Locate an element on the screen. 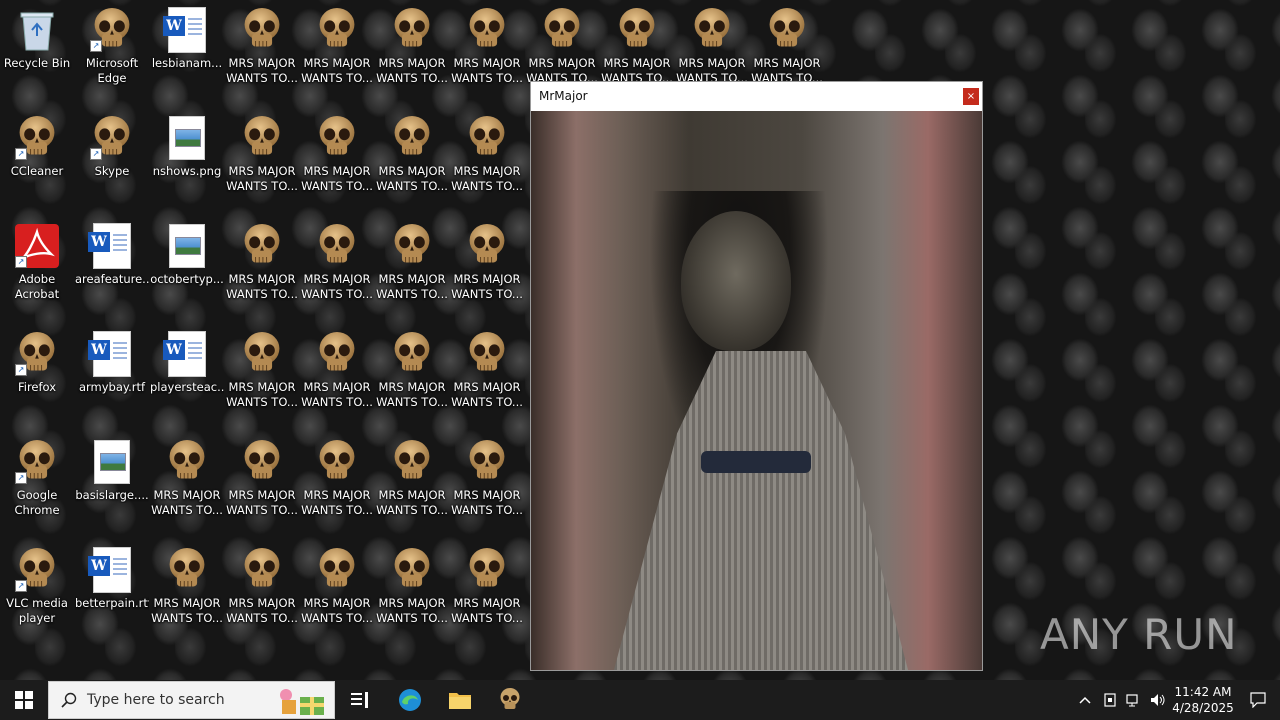  tray-volume-button is located at coordinates (1158, 700).